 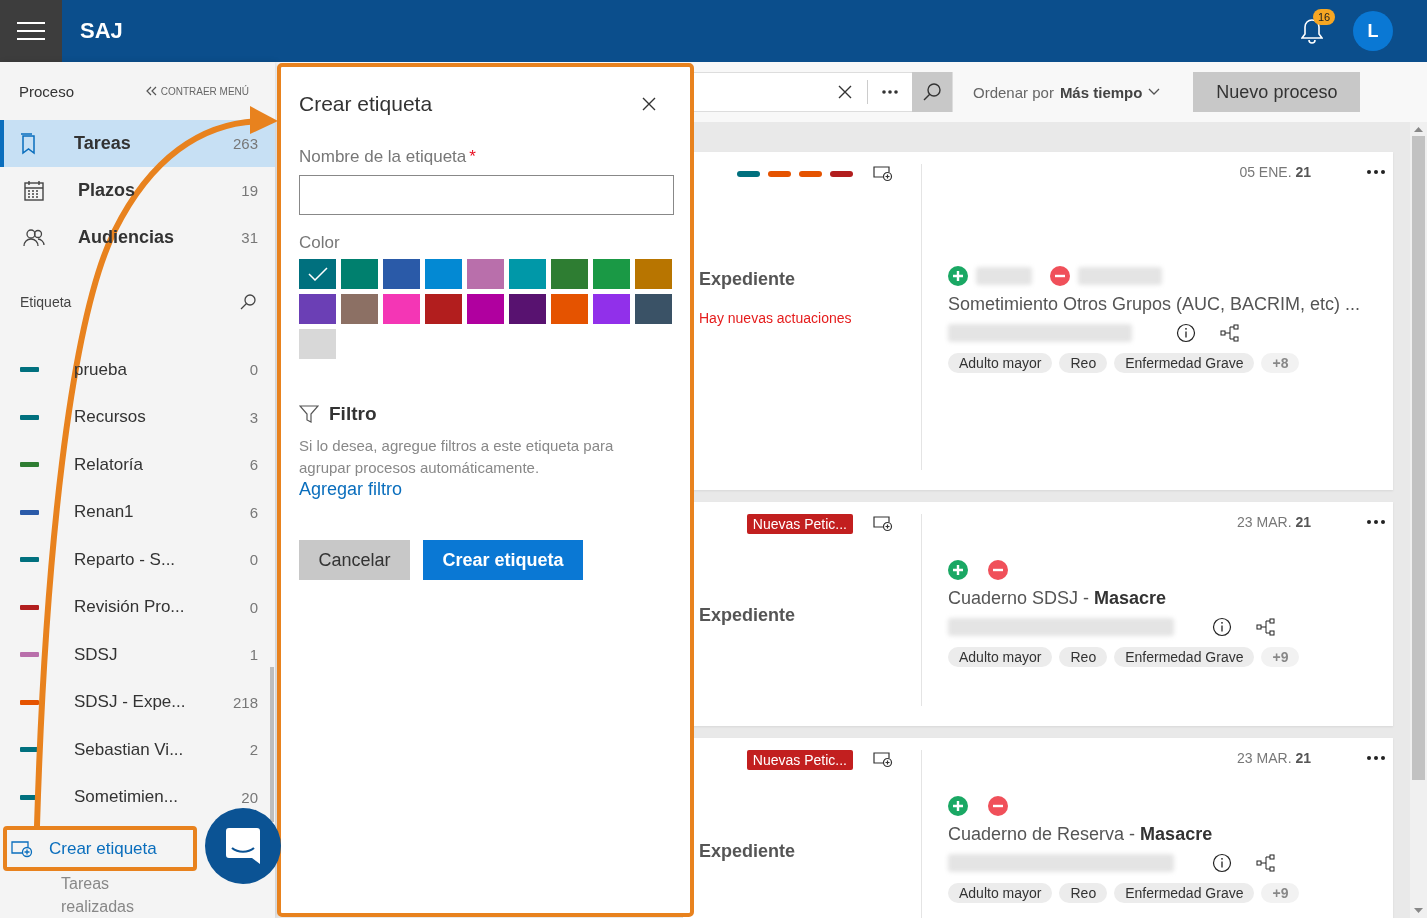 I want to click on section-title: Etiqueta, so click(x=46, y=302).